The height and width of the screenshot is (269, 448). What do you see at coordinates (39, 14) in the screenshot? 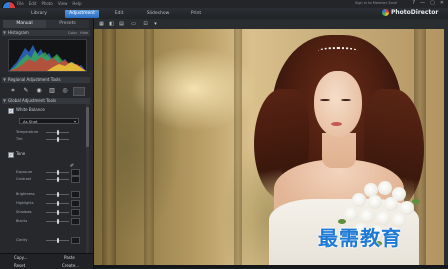
I see `tab-library: Library` at bounding box center [39, 14].